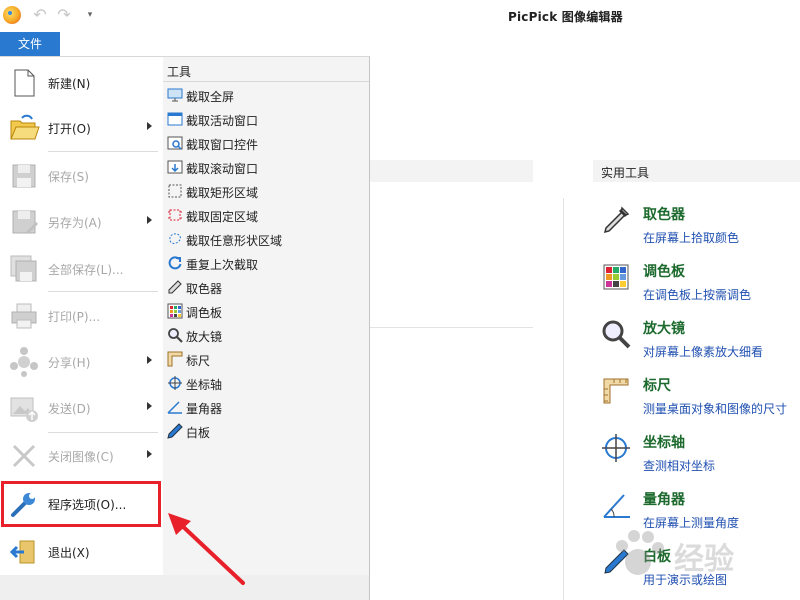 The height and width of the screenshot is (600, 800). Describe the element at coordinates (81, 83) in the screenshot. I see `menu-item-new: 新建(N)` at that location.